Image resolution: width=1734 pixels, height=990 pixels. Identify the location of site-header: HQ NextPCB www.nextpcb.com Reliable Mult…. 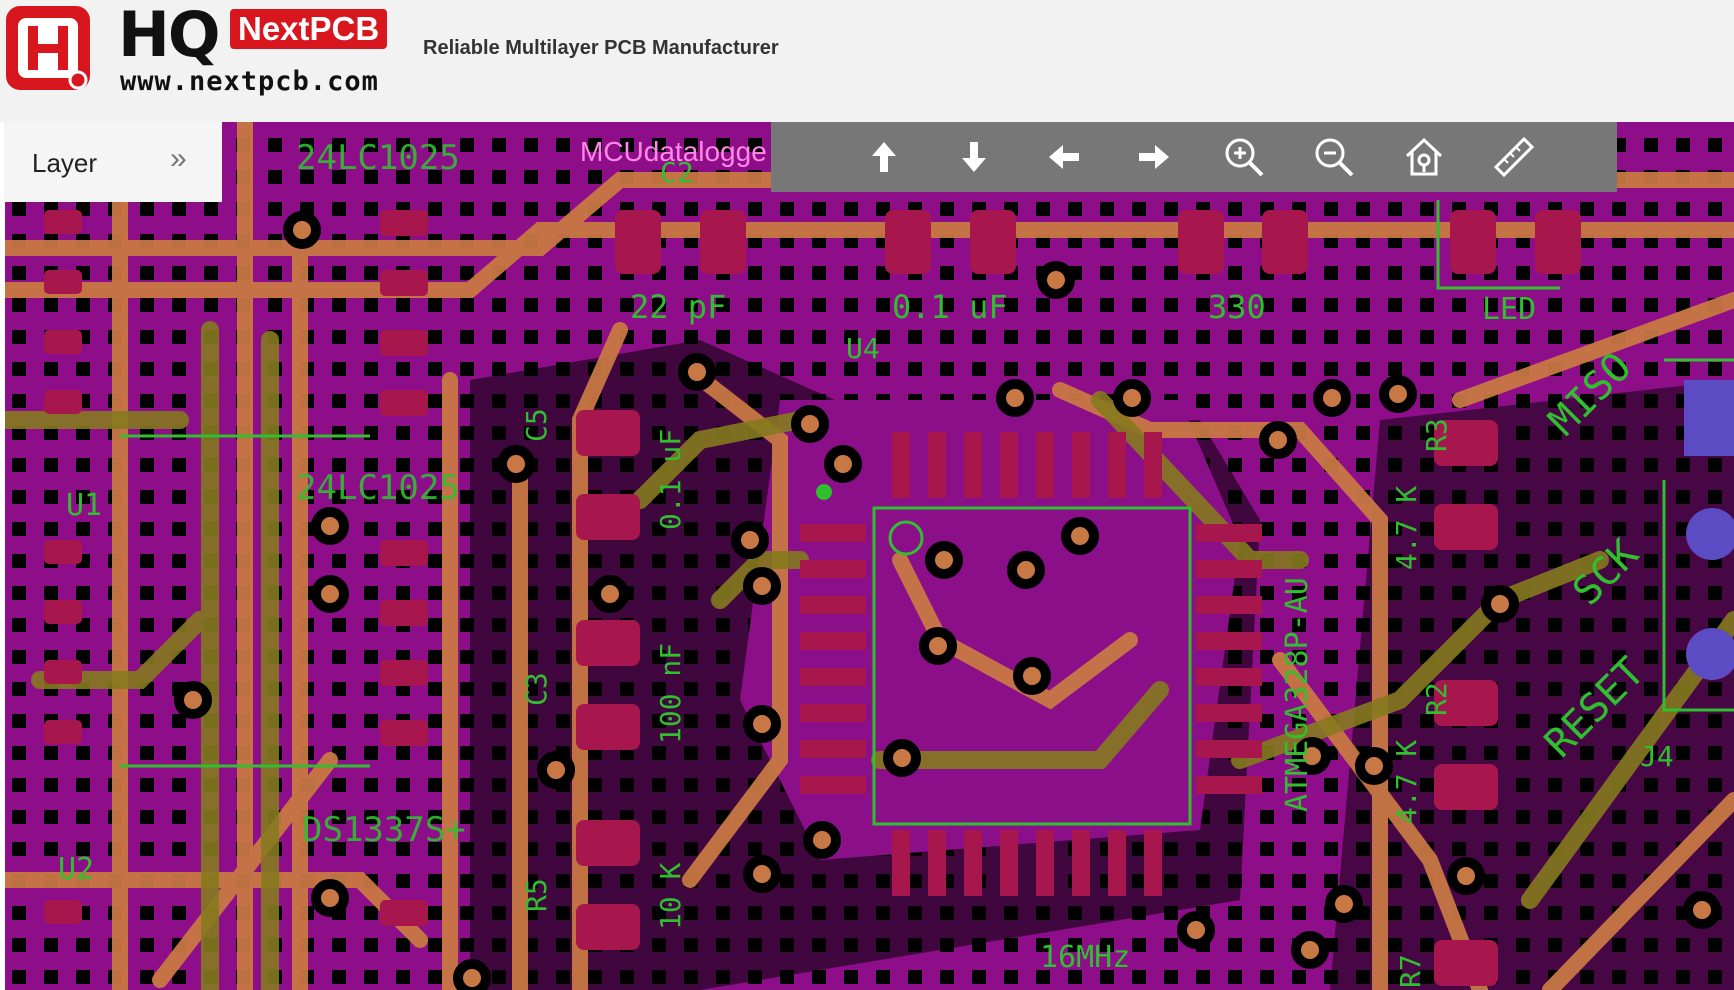
(867, 61).